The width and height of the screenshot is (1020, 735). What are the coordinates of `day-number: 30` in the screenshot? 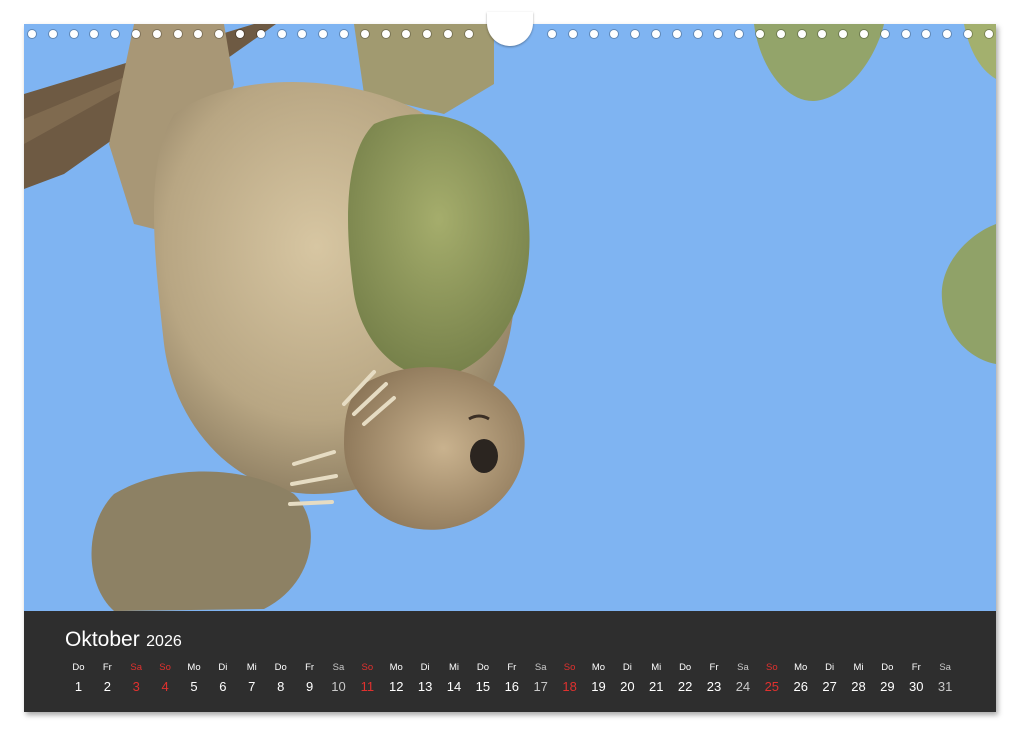 It's located at (916, 686).